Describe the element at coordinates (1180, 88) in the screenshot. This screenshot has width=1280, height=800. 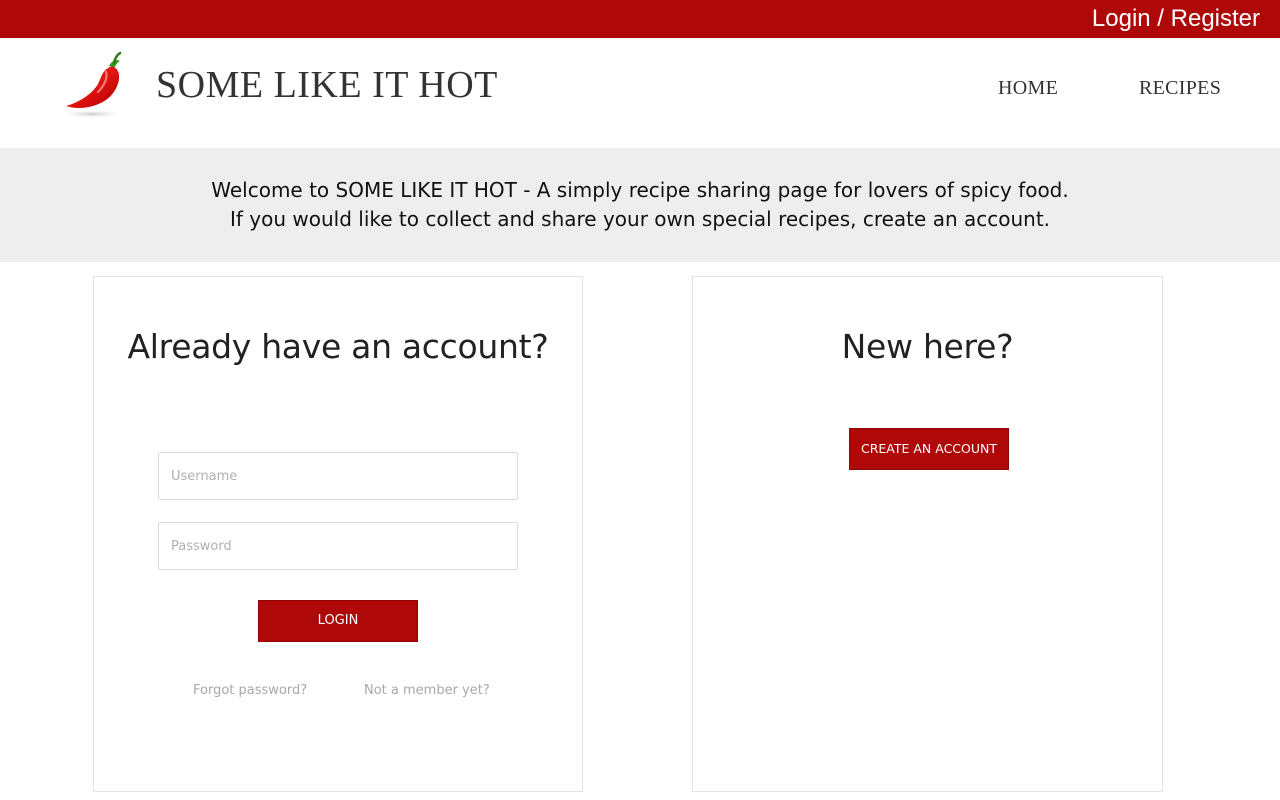
I see `nav-recipes: RECIPES` at that location.